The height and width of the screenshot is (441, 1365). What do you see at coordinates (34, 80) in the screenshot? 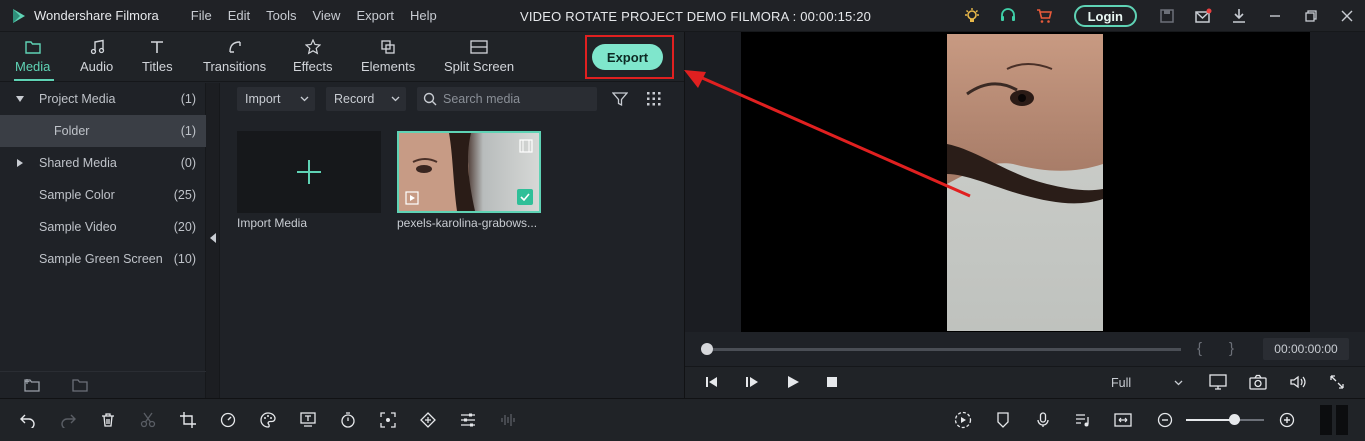
I see `active-tab-indicator` at bounding box center [34, 80].